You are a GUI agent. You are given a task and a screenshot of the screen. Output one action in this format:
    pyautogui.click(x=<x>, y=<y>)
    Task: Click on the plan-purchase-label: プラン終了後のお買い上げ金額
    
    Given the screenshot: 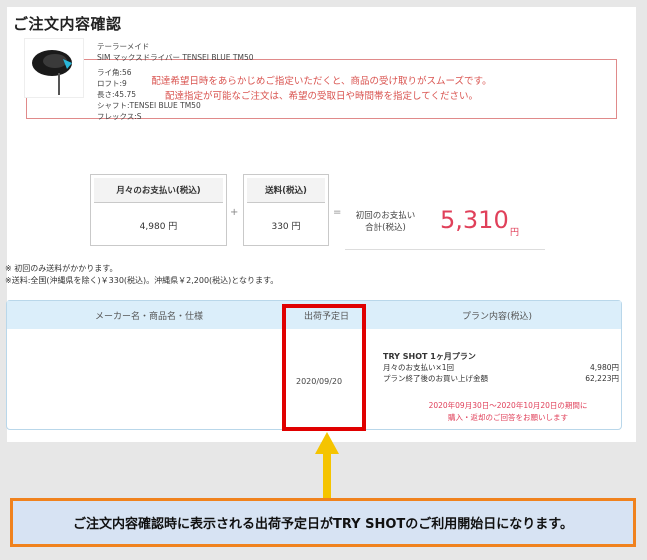 What is the action you would take?
    pyautogui.click(x=435, y=378)
    